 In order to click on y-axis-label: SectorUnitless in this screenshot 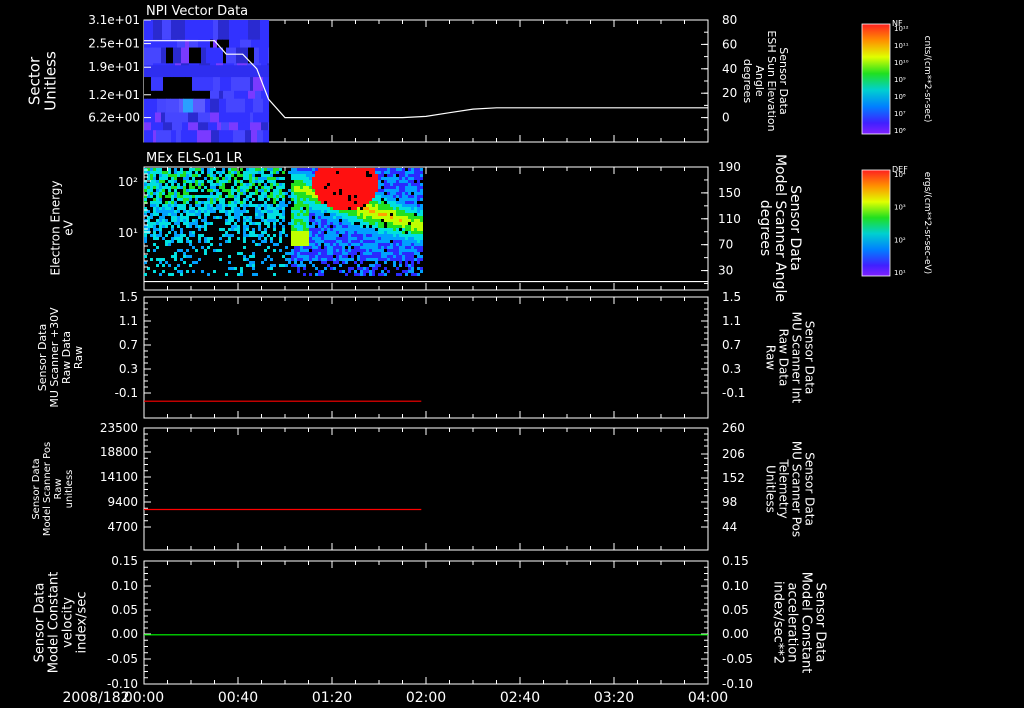, I will do `click(42, 81)`.